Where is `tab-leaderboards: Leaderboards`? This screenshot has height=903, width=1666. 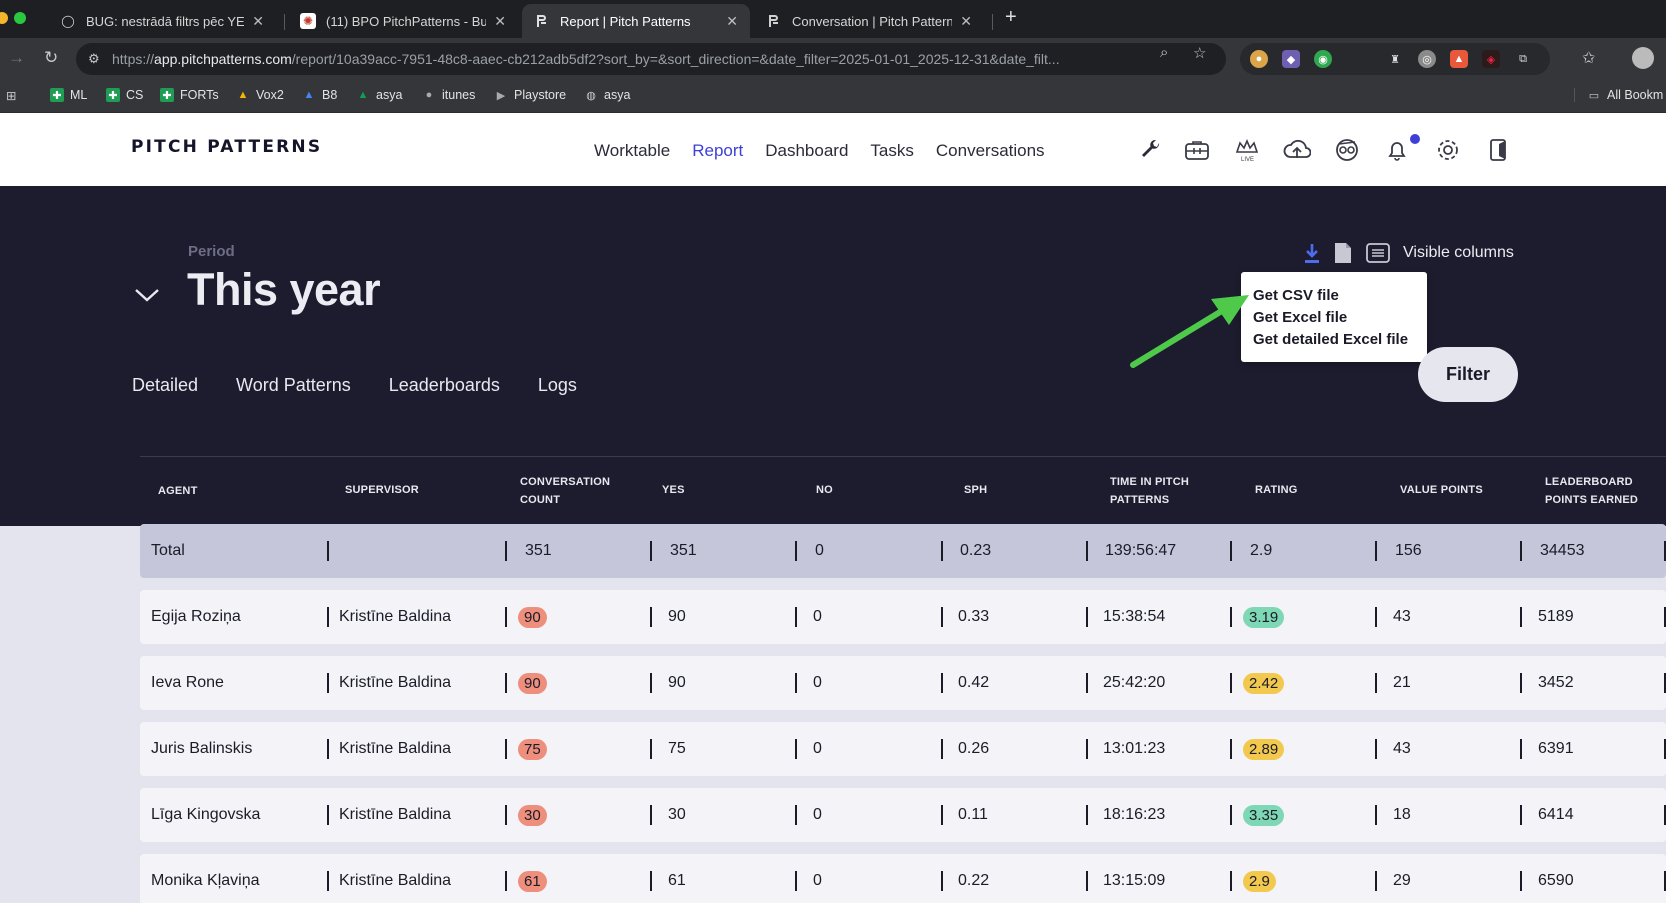 tab-leaderboards: Leaderboards is located at coordinates (444, 385).